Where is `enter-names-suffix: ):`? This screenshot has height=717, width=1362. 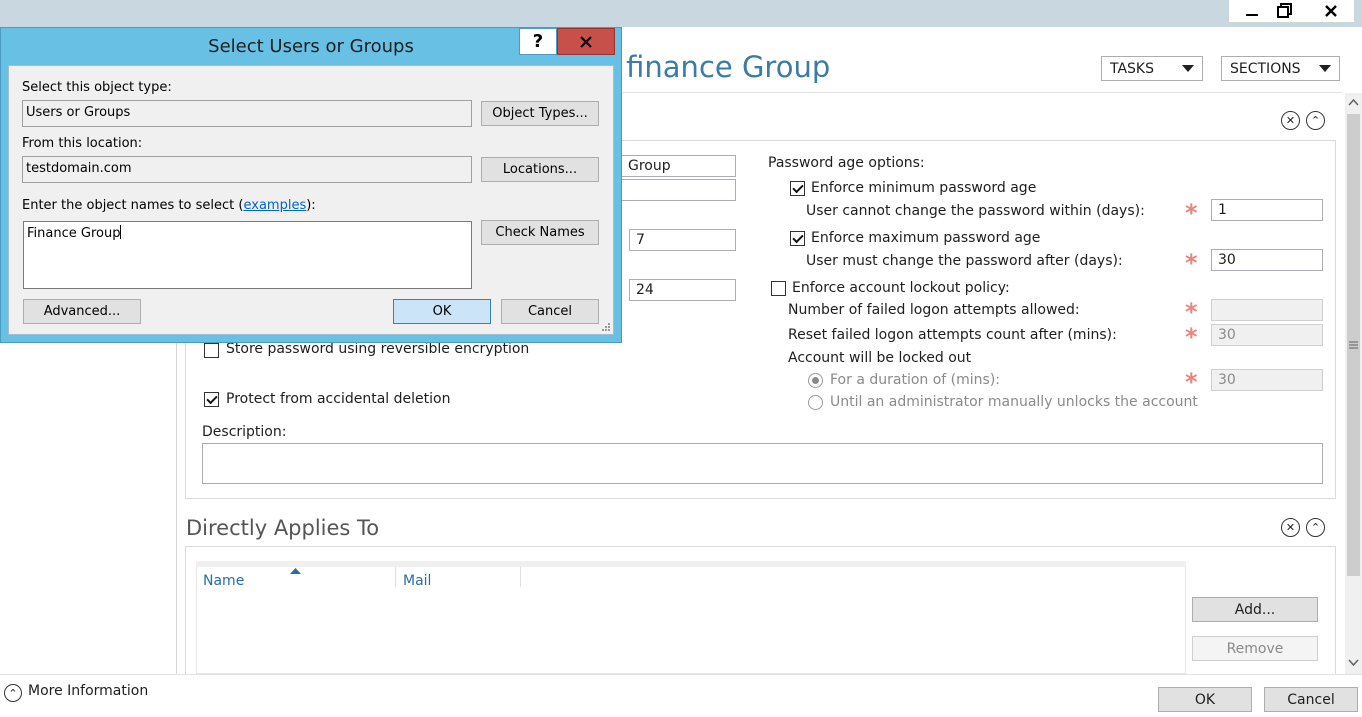
enter-names-suffix: ): is located at coordinates (311, 205).